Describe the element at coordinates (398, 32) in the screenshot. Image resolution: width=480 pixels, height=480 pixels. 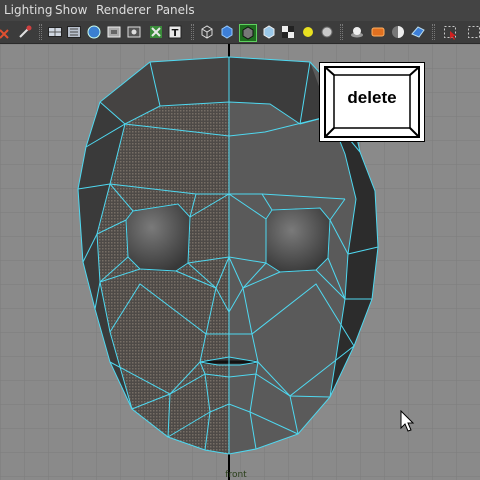
I see `xray-joints-icon` at that location.